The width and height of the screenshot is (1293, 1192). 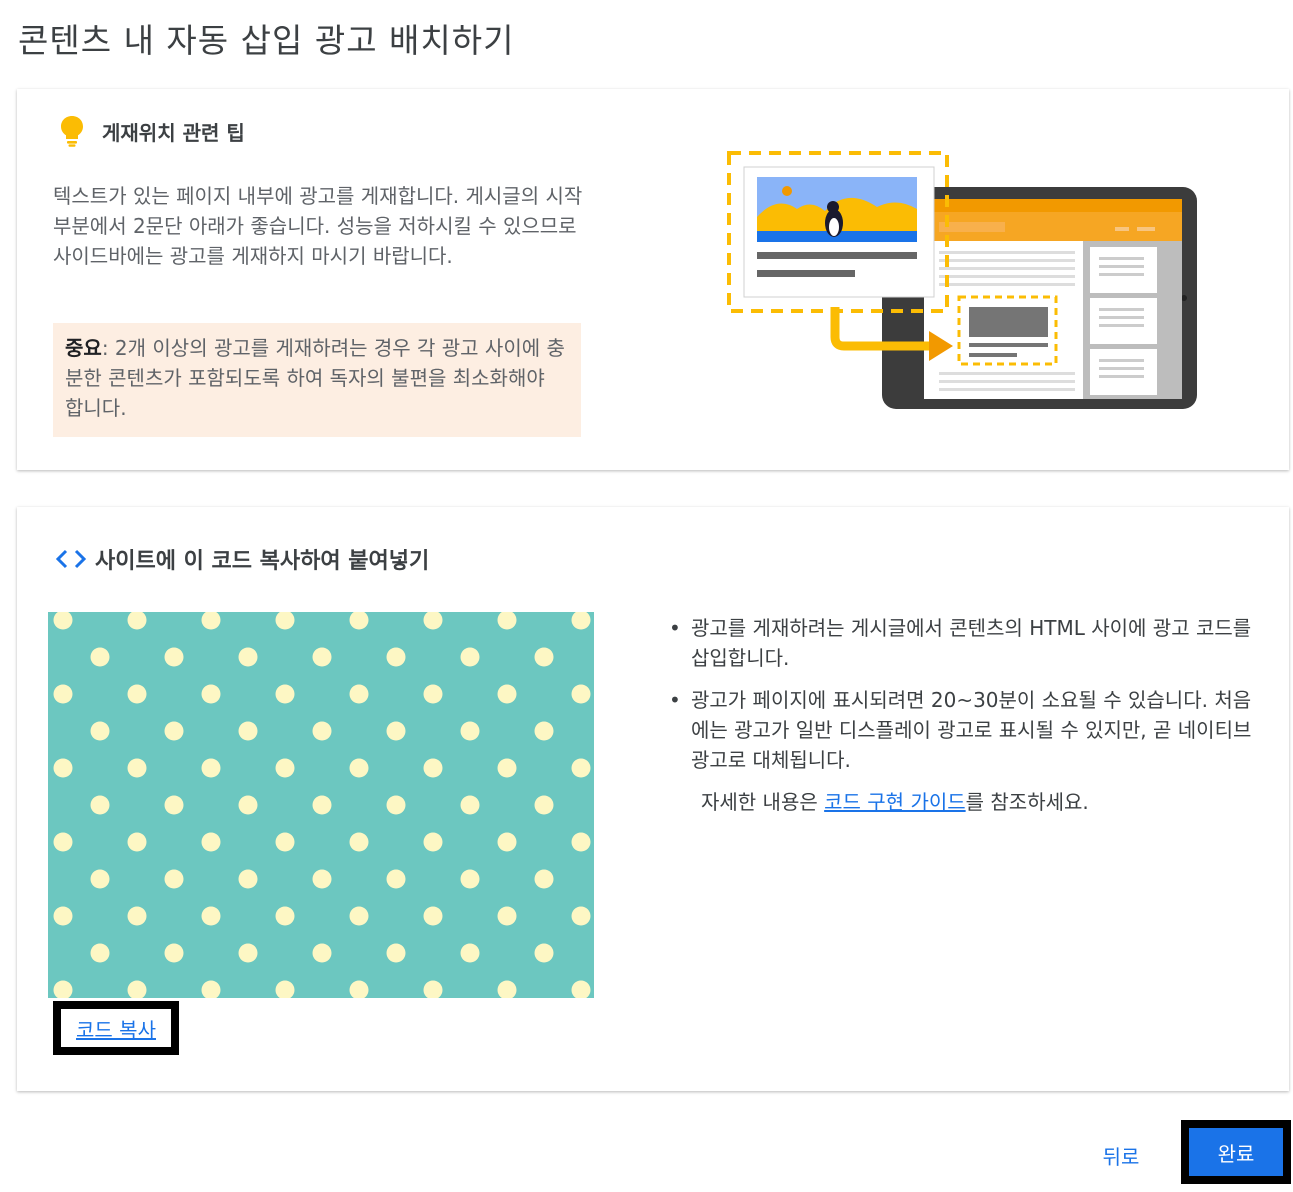 I want to click on tip-header: 게재위치 관련 팁, so click(x=152, y=131).